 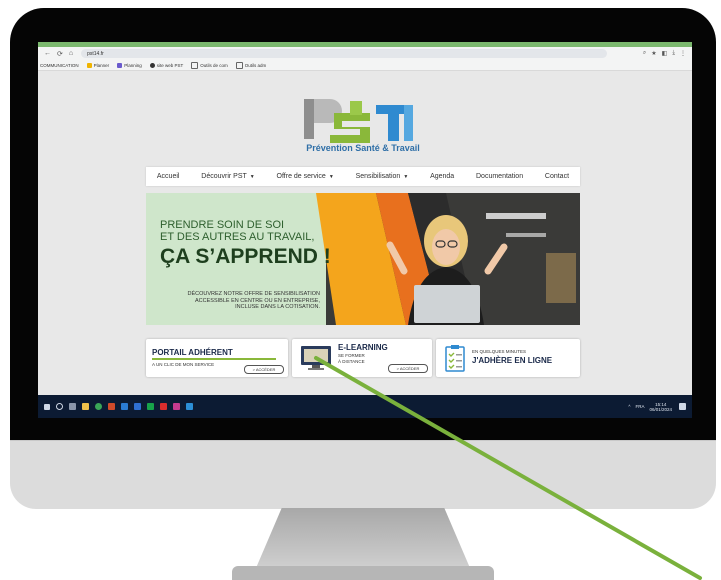 What do you see at coordinates (557, 176) in the screenshot?
I see `nav-item-contact: Contact` at bounding box center [557, 176].